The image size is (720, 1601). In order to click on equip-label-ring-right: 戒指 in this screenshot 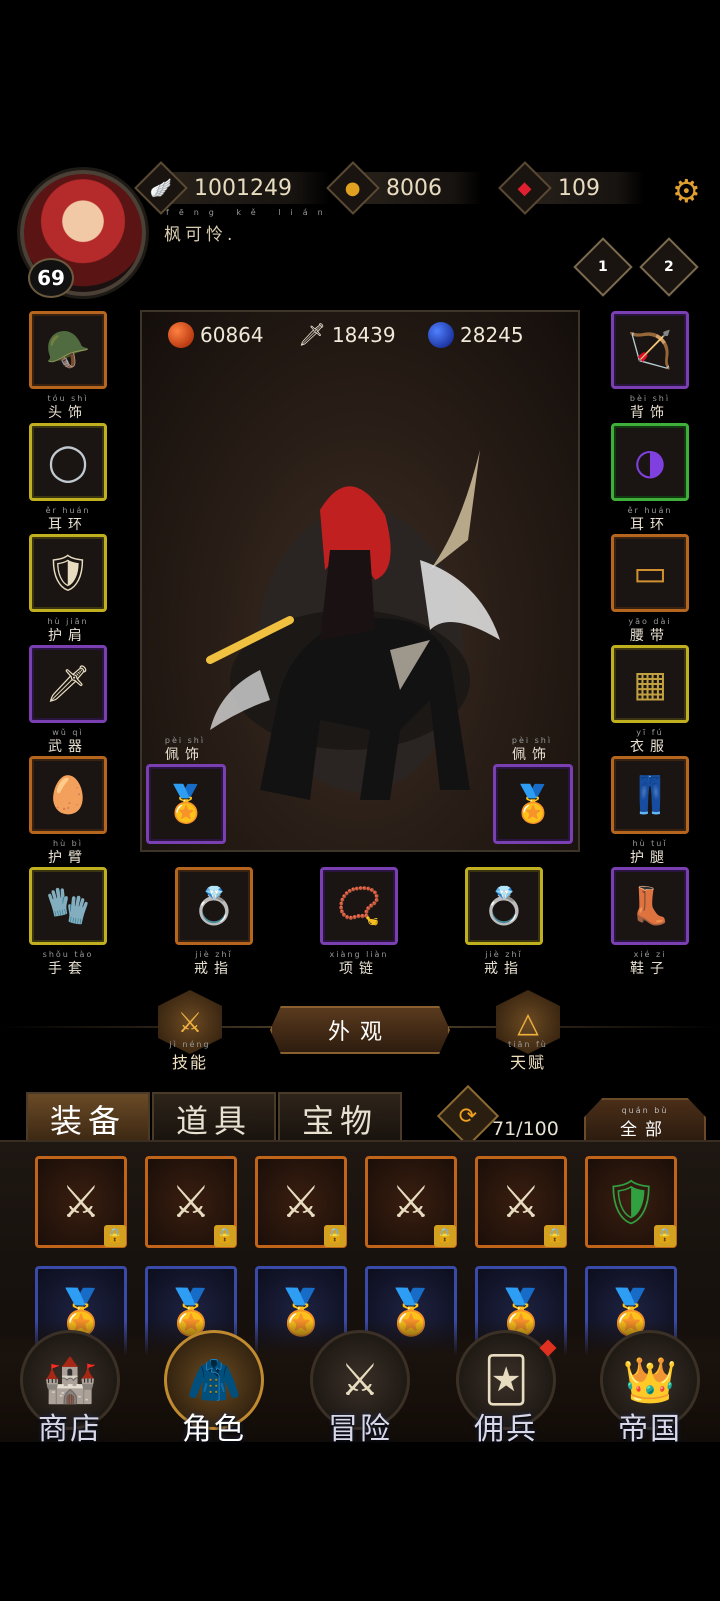, I will do `click(504, 969)`.